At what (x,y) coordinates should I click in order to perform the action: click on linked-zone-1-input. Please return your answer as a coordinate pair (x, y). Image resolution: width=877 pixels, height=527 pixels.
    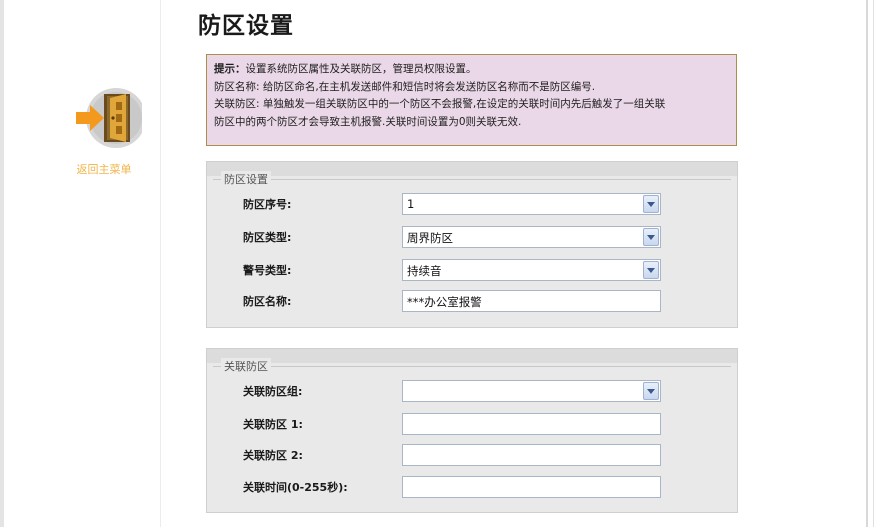
    Looking at the image, I should click on (531, 424).